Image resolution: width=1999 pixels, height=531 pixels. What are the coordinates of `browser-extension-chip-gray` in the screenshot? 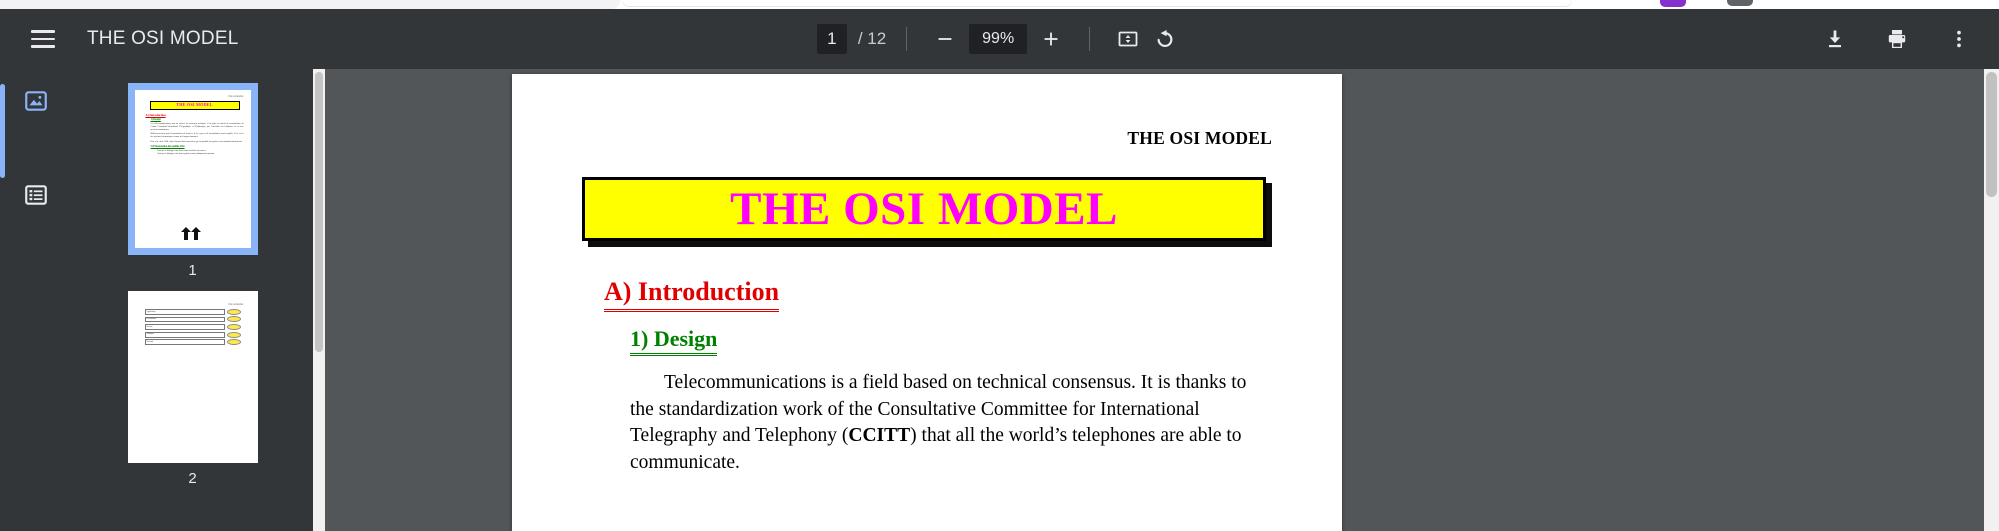 It's located at (1740, 3).